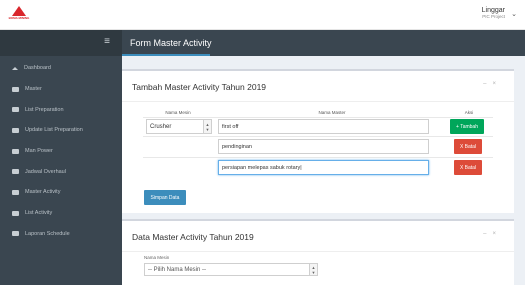 The height and width of the screenshot is (285, 525). Describe the element at coordinates (323, 167) in the screenshot. I see `activity-input-3: persiapan melepas sabuk rotary|` at that location.